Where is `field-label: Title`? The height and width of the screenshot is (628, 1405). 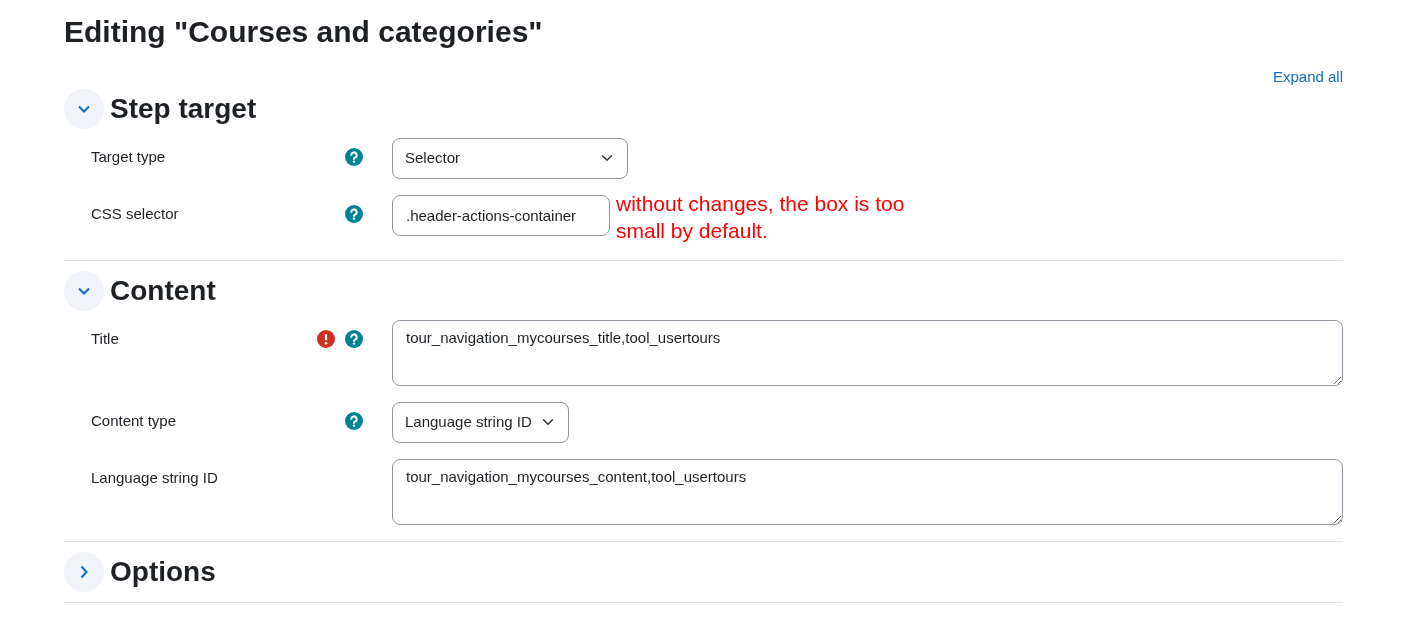
field-label: Title is located at coordinates (105, 338).